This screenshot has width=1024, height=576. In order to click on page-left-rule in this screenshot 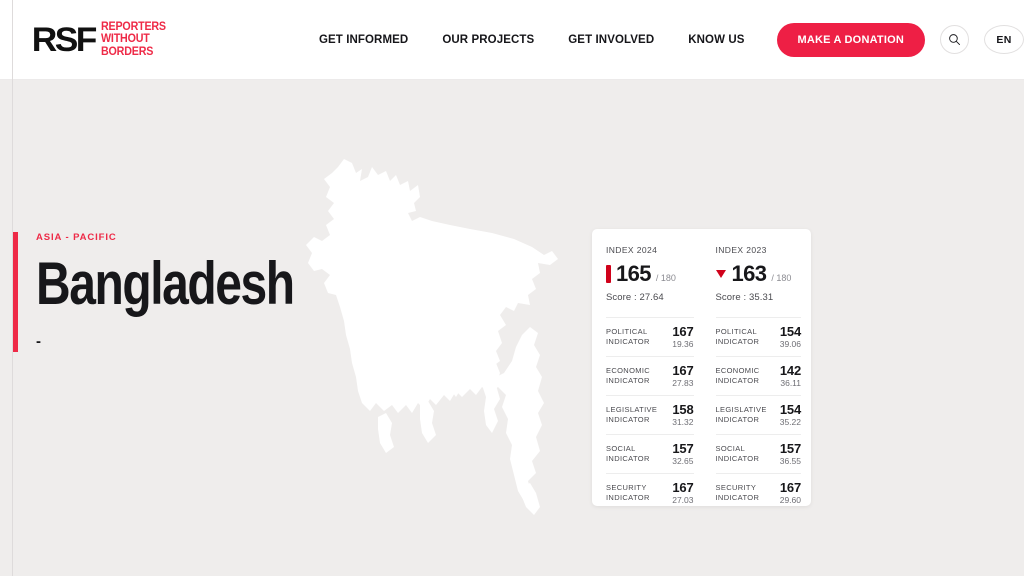, I will do `click(12, 288)`.